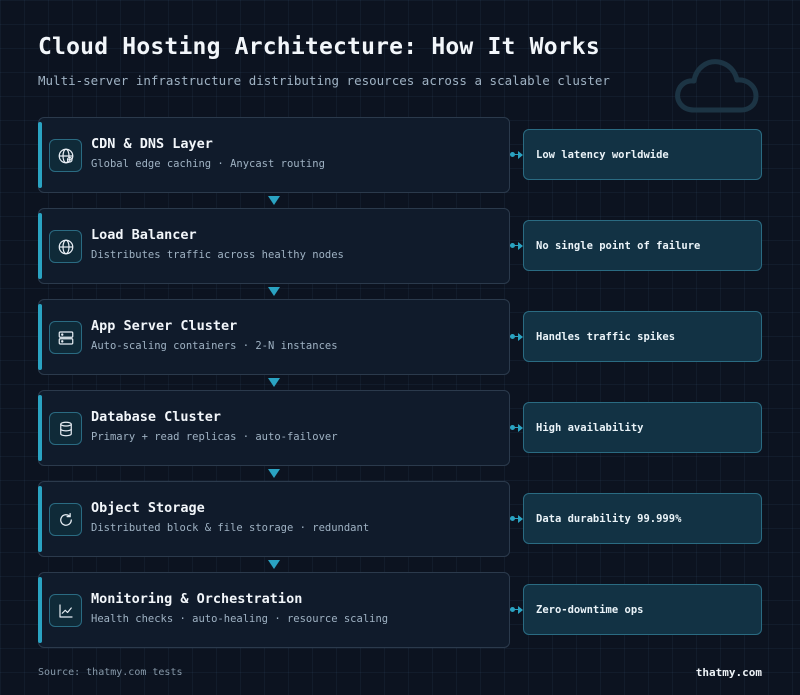 The image size is (800, 695). Describe the element at coordinates (642, 427) in the screenshot. I see `benefit-card: High availability` at that location.